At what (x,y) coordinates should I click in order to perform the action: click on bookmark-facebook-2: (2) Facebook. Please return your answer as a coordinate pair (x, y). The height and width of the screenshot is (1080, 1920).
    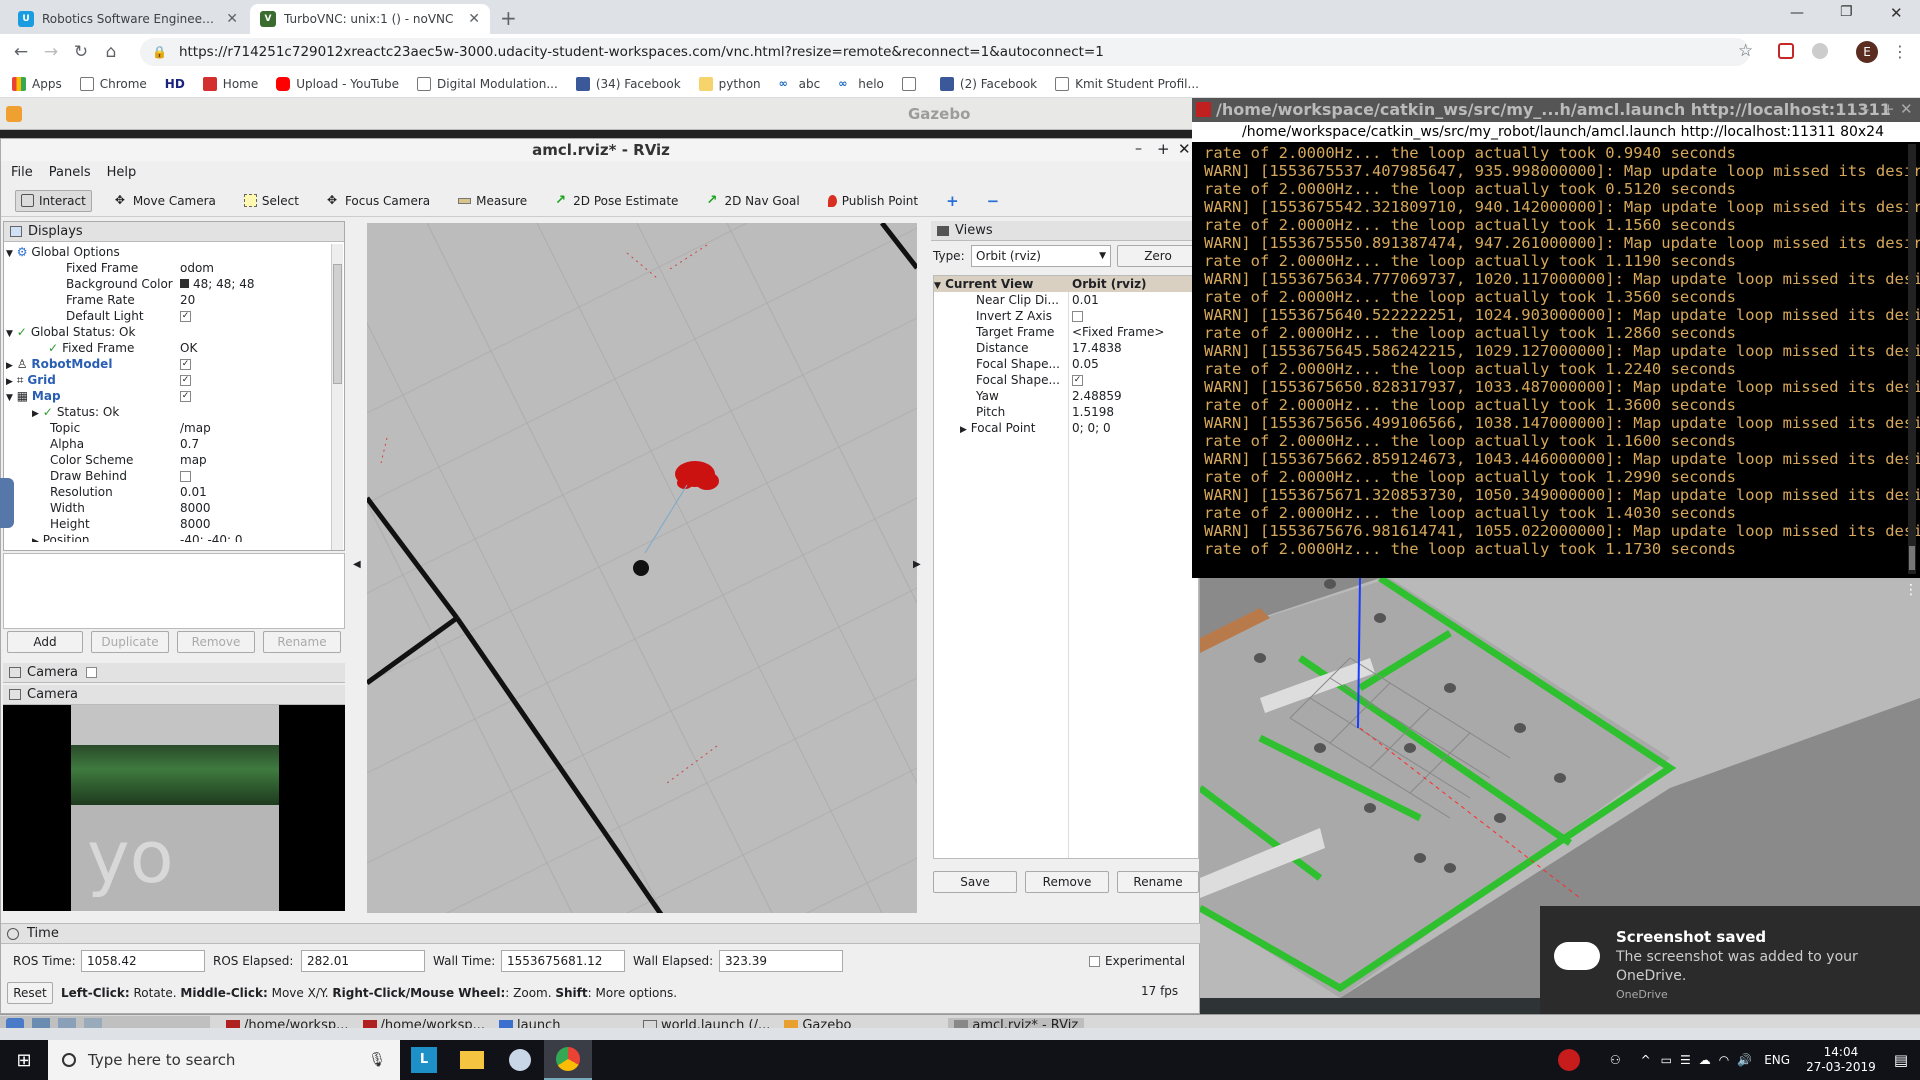
    Looking at the image, I should click on (988, 83).